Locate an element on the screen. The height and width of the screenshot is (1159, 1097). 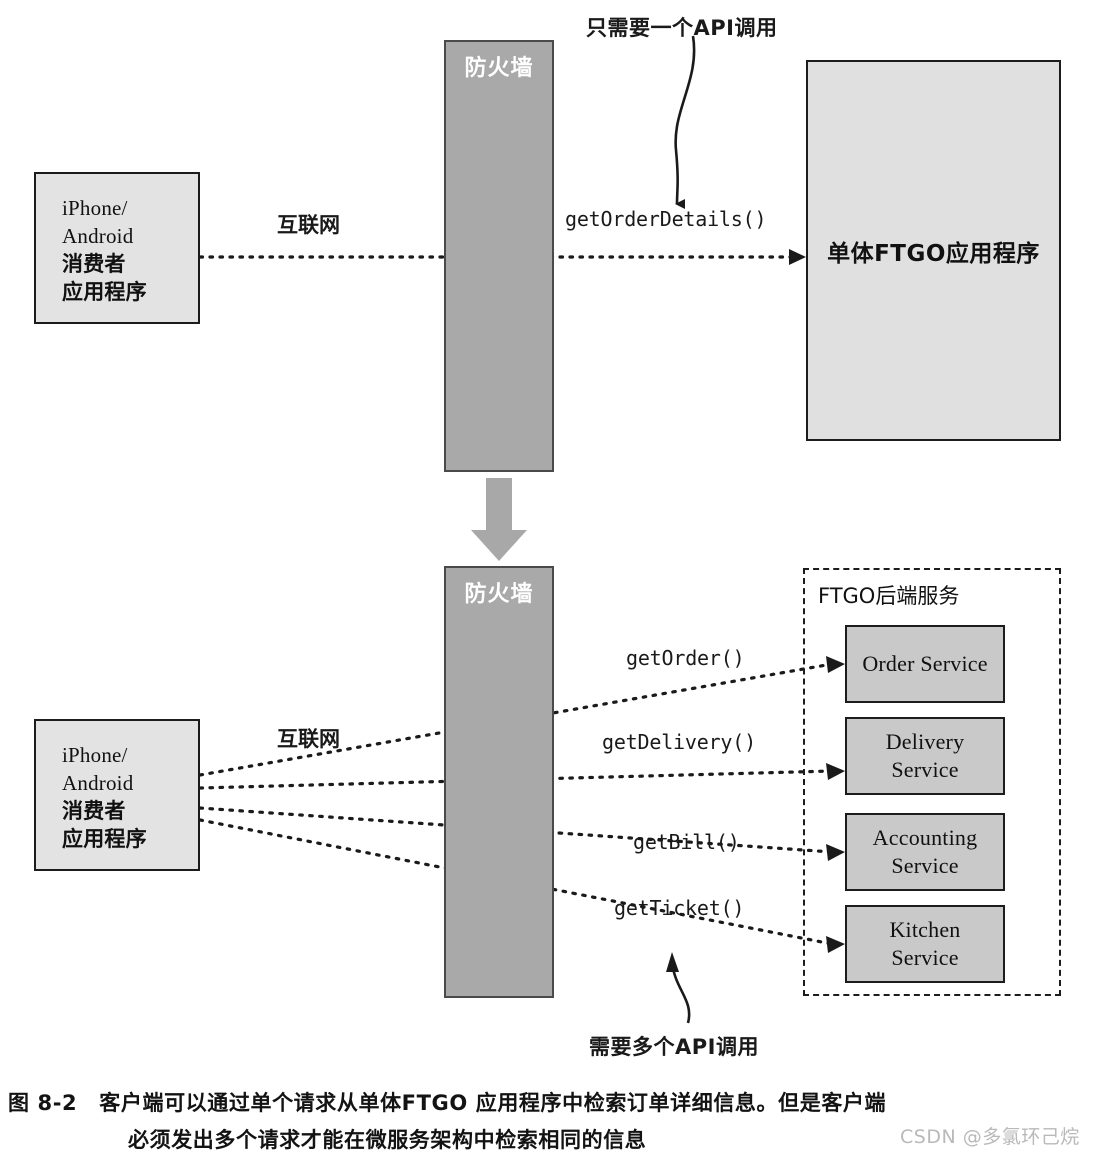
service-box-order: Order Service is located at coordinates (925, 664).